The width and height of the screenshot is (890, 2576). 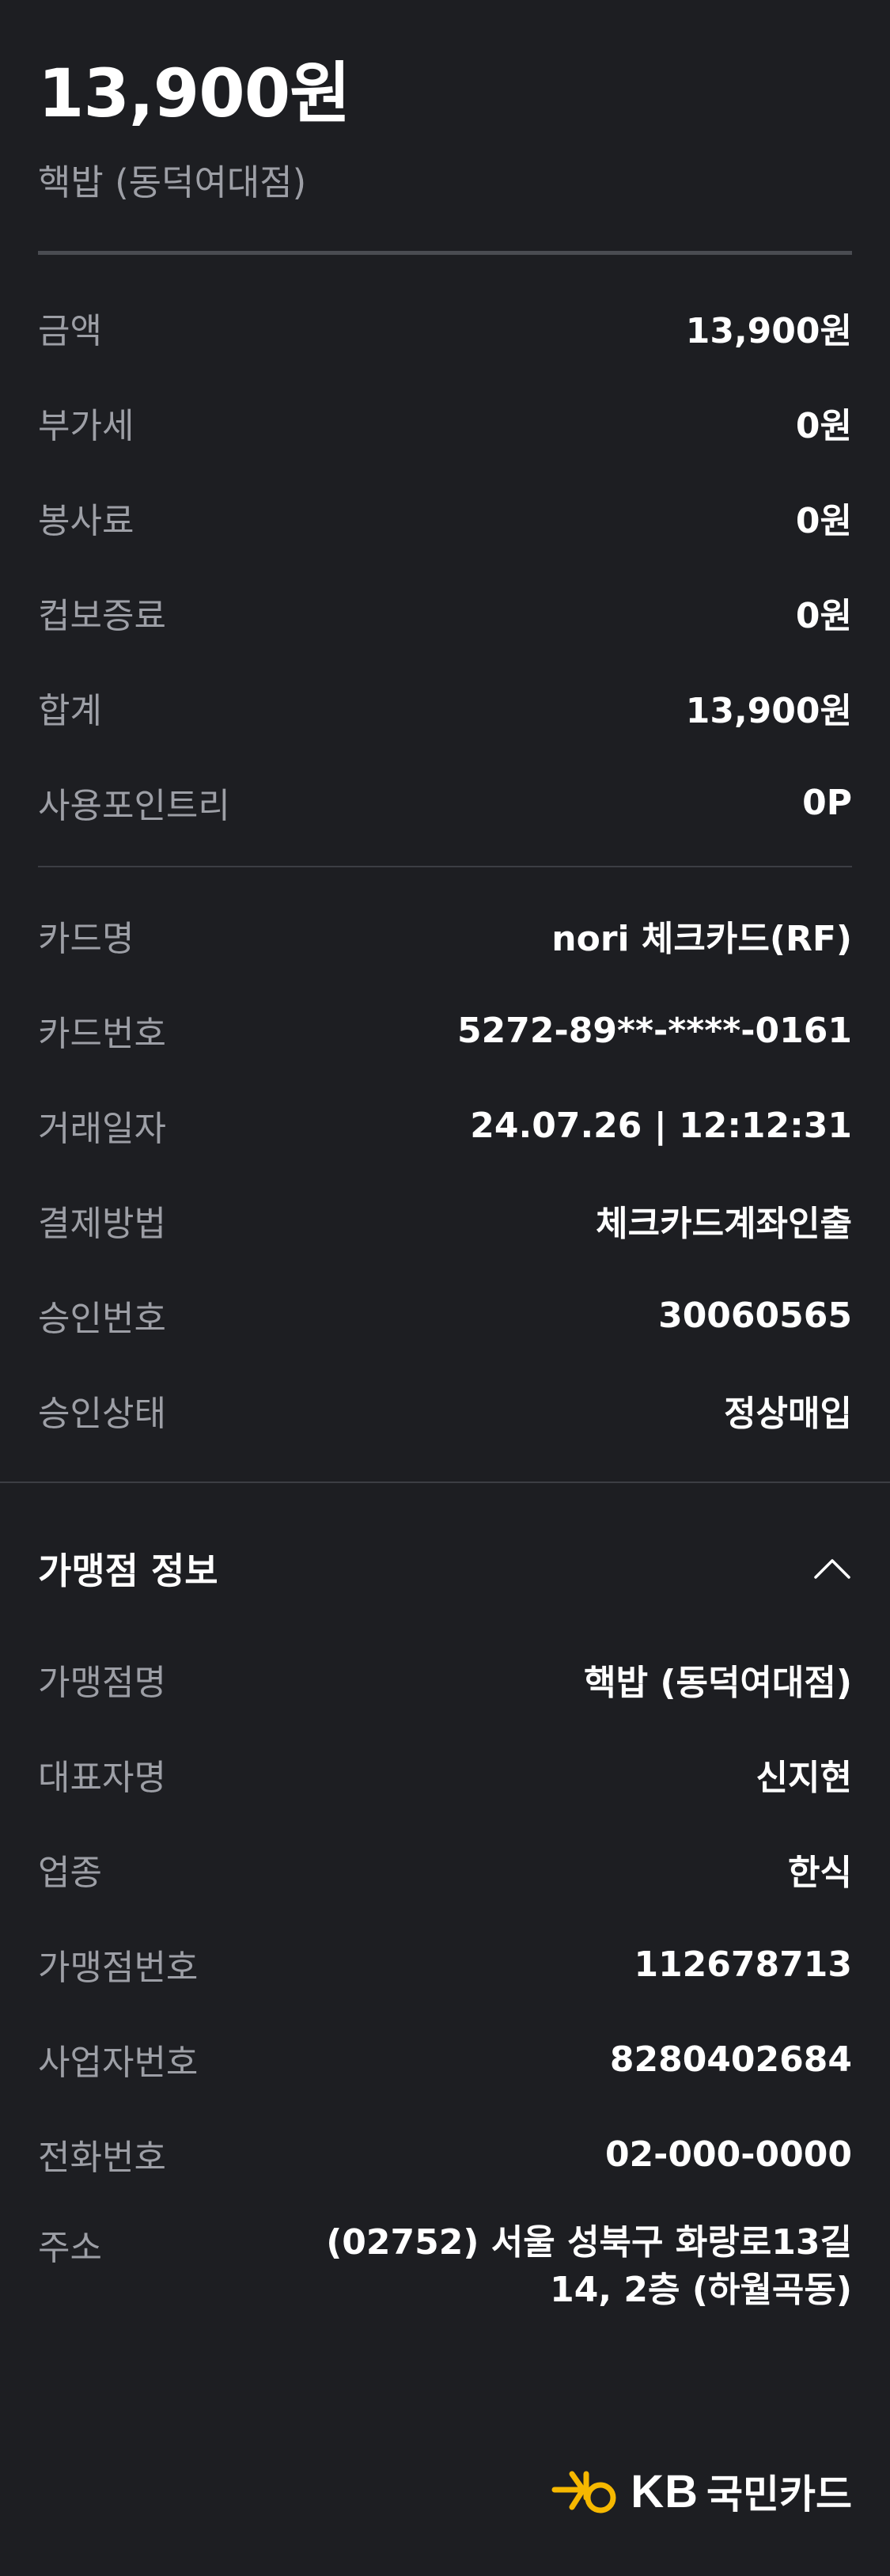 I want to click on address-row: 주소 (02752) 서울 성북구 화랑로13길 14, 2층 (하월곡동), so click(x=445, y=2257).